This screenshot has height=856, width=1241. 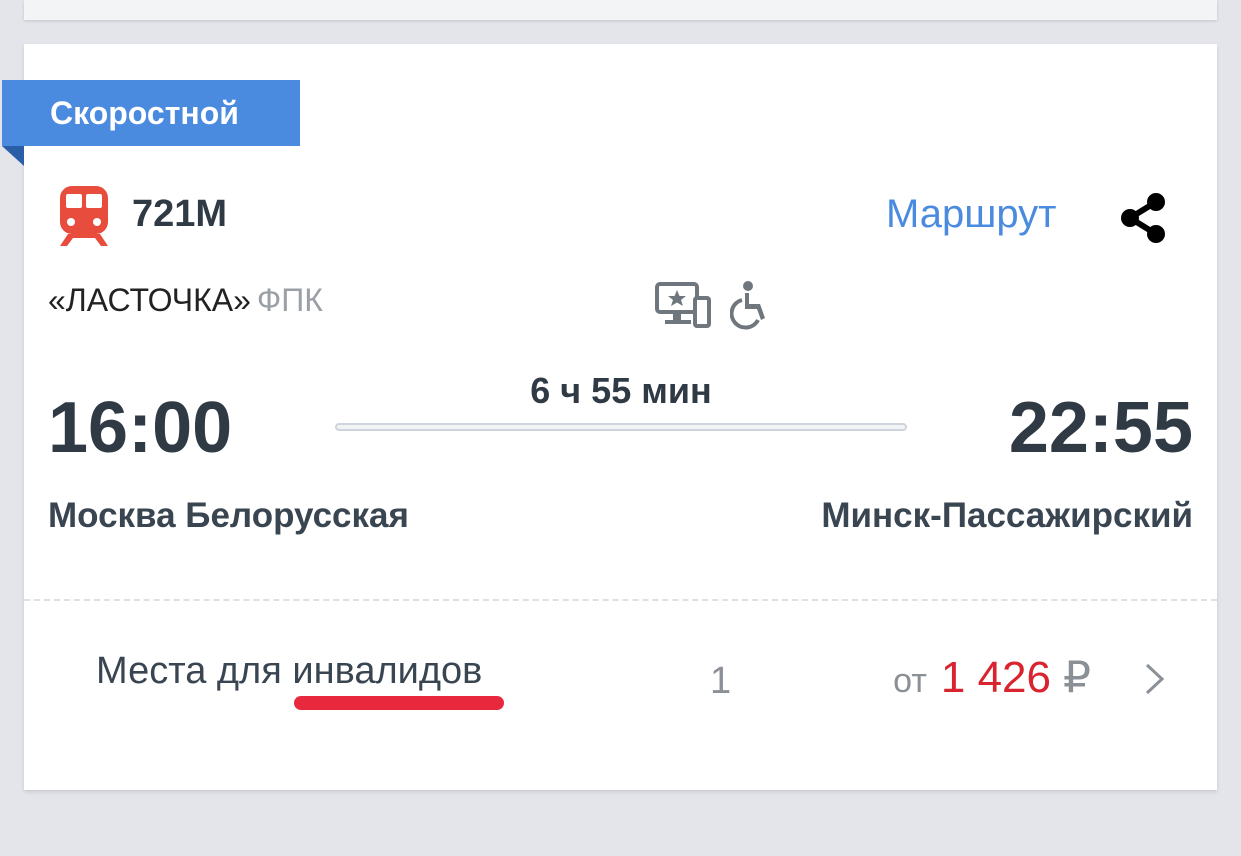 I want to click on train-number: 721М, so click(x=180, y=214).